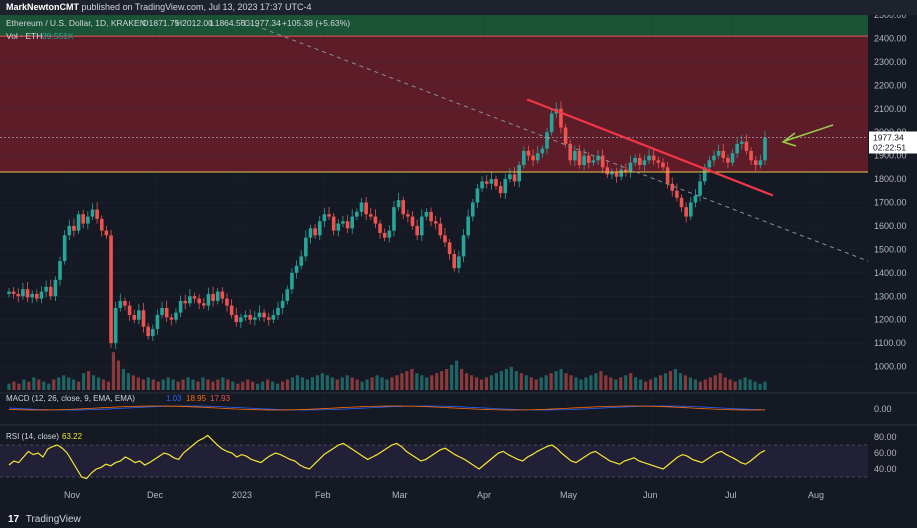  What do you see at coordinates (650, 495) in the screenshot?
I see `x-tick-label: Jun` at bounding box center [650, 495].